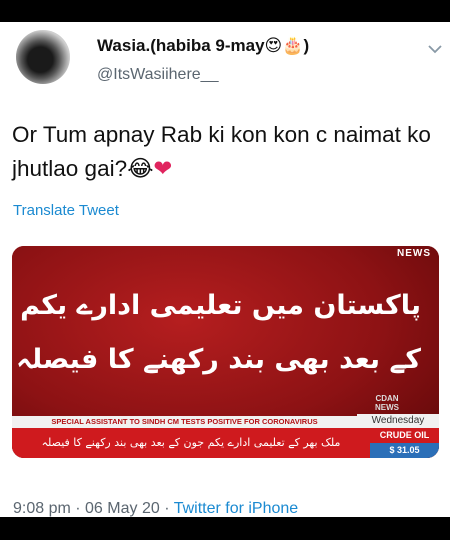  What do you see at coordinates (216, 305) in the screenshot?
I see `headline-line-1: پاکستان میں تعلیمی ادارے یکم جون` at bounding box center [216, 305].